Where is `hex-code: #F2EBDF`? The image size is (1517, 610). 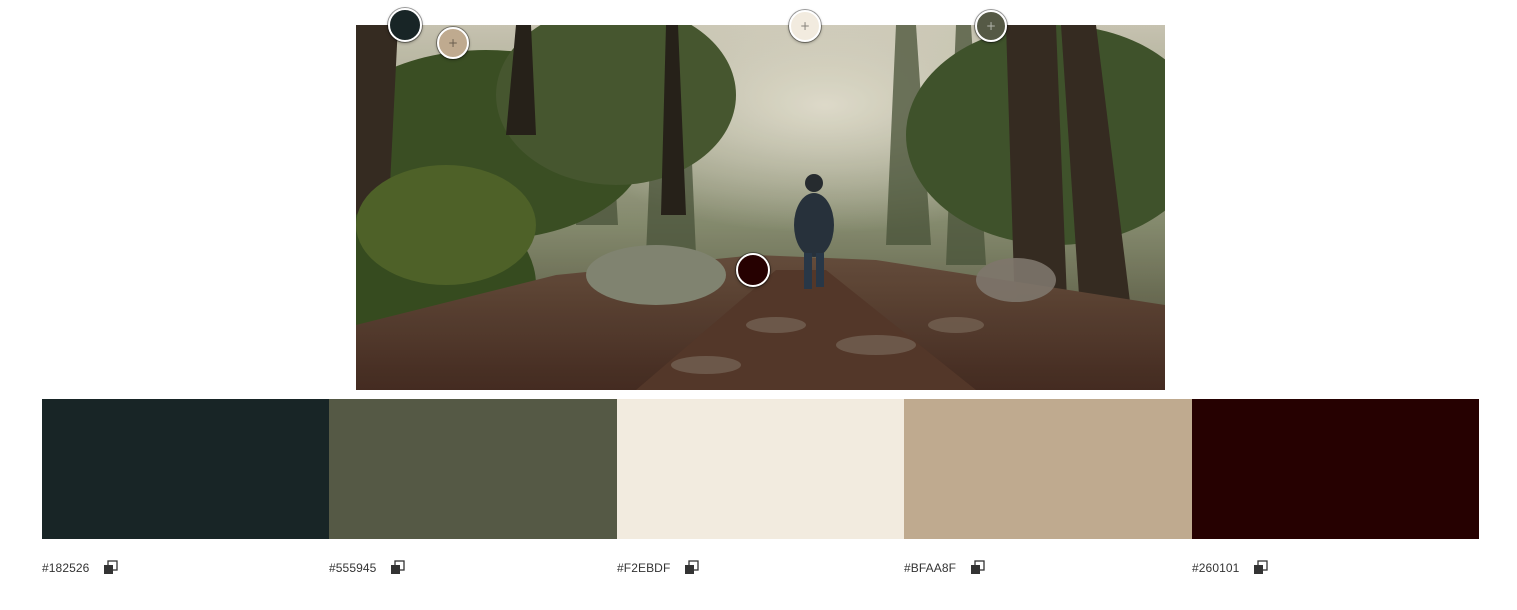
hex-code: #F2EBDF is located at coordinates (644, 568).